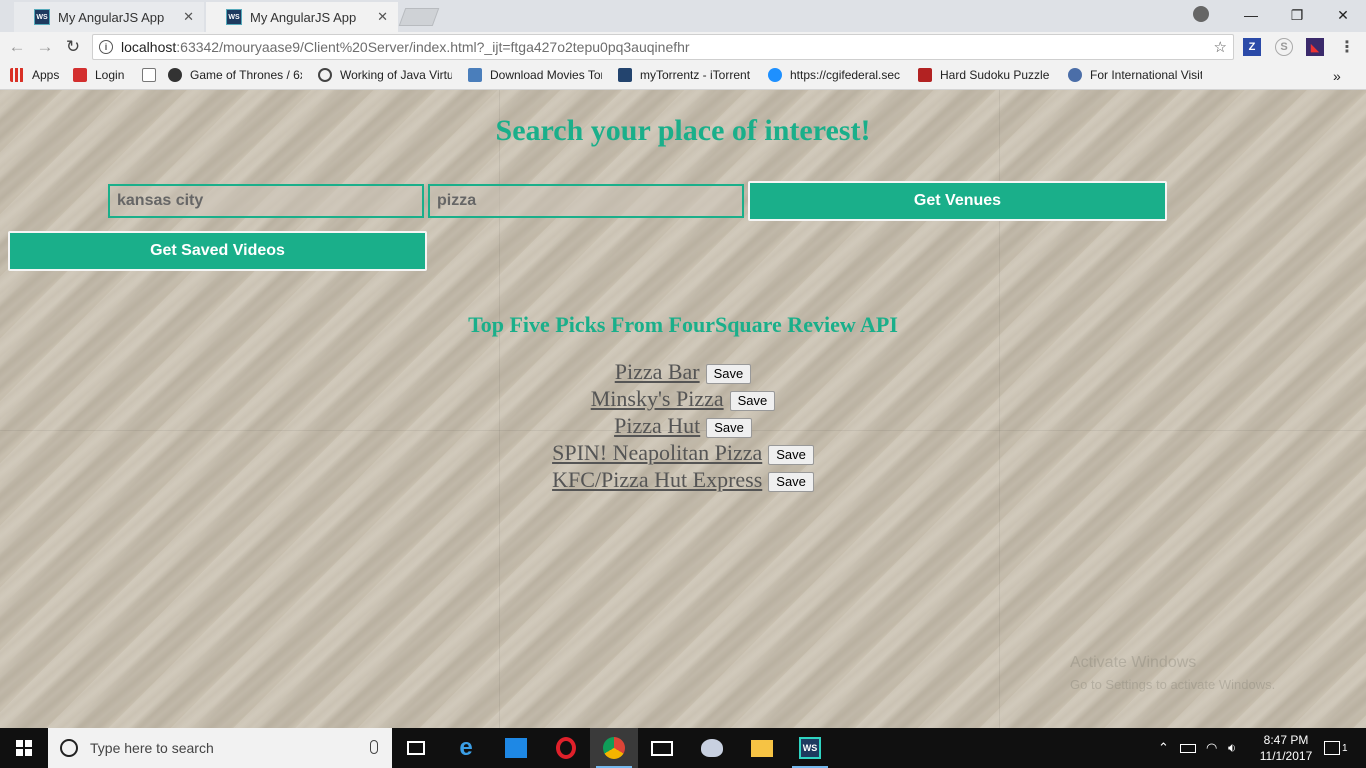 This screenshot has height=768, width=1366. Describe the element at coordinates (546, 75) in the screenshot. I see `bookmark-label: Download Movies Tor` at that location.